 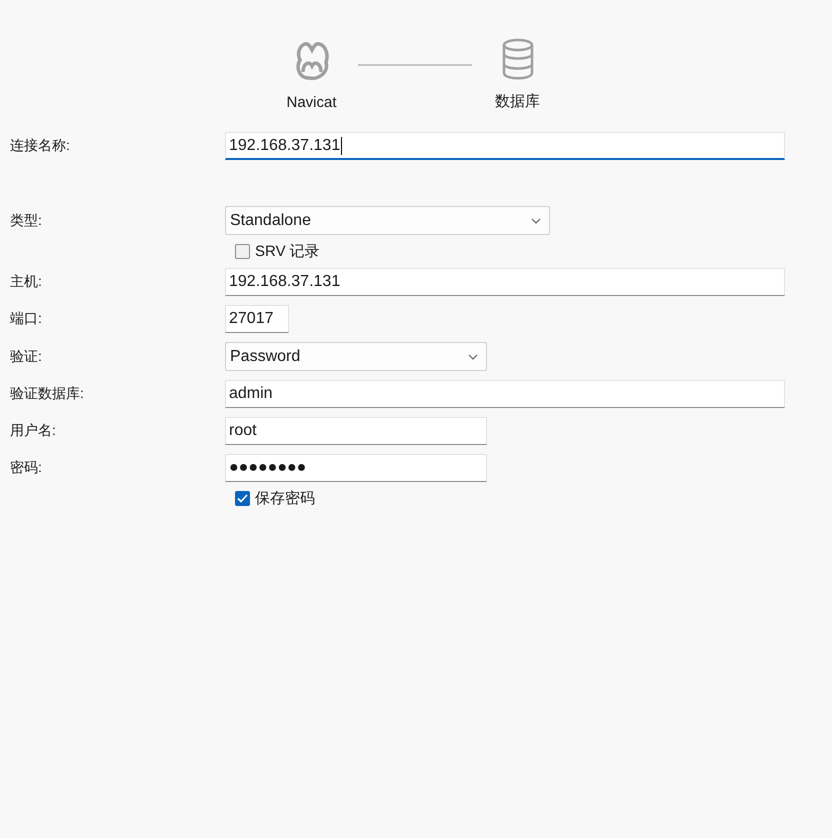 I want to click on input-field: root, so click(x=356, y=431).